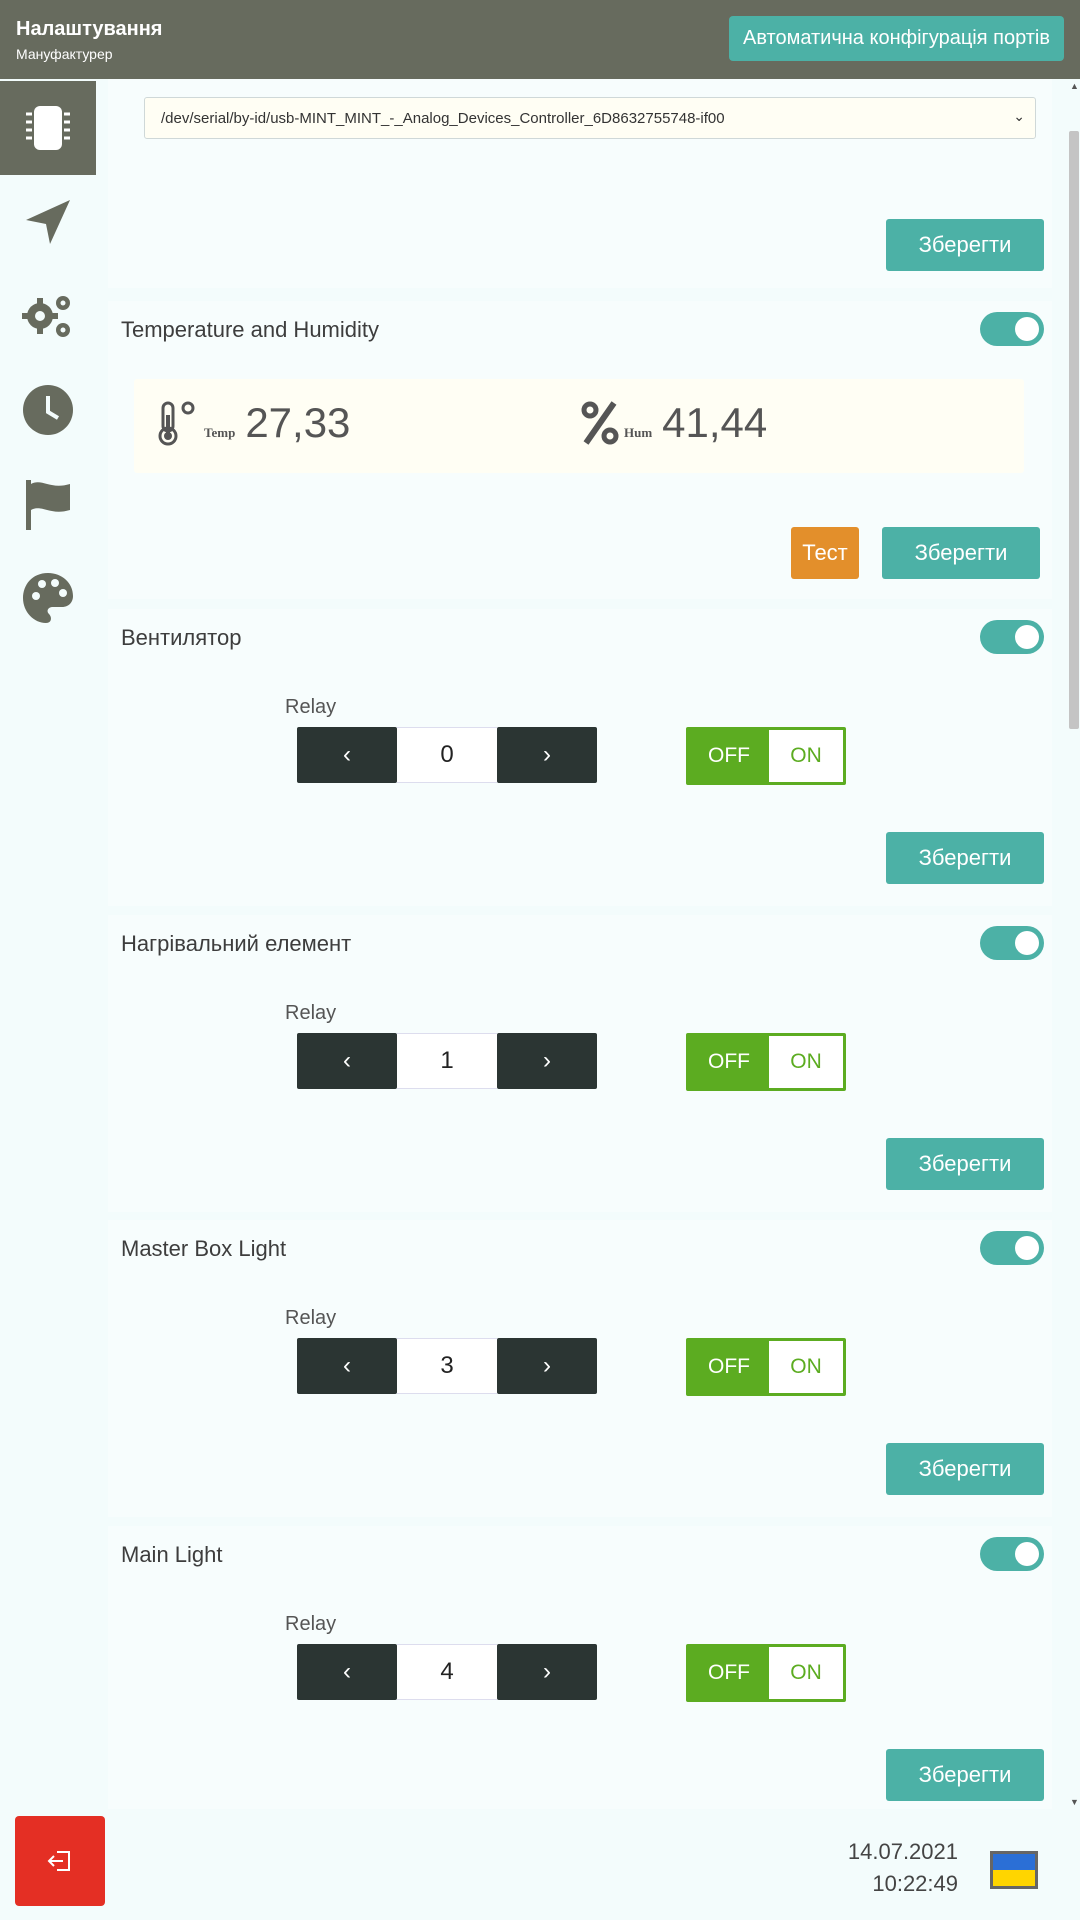 Image resolution: width=1080 pixels, height=1920 pixels. I want to click on clock-icon, so click(48, 410).